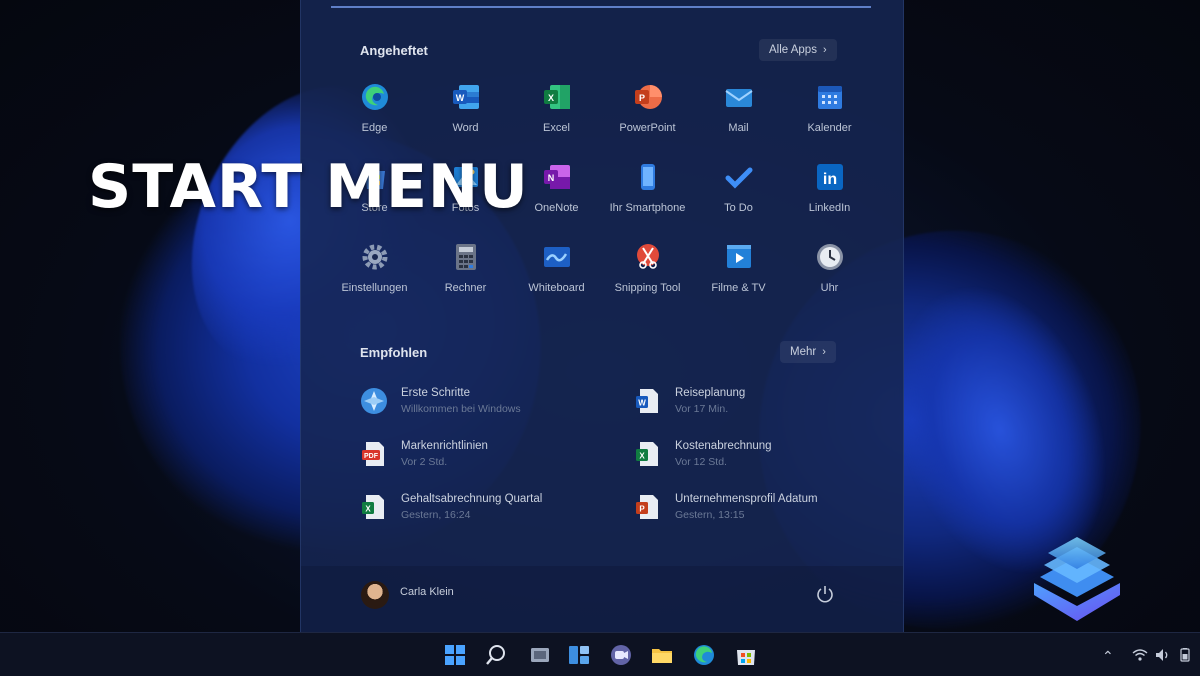 This screenshot has width=1200, height=676. What do you see at coordinates (556, 208) in the screenshot?
I see `app-label: OneNote` at bounding box center [556, 208].